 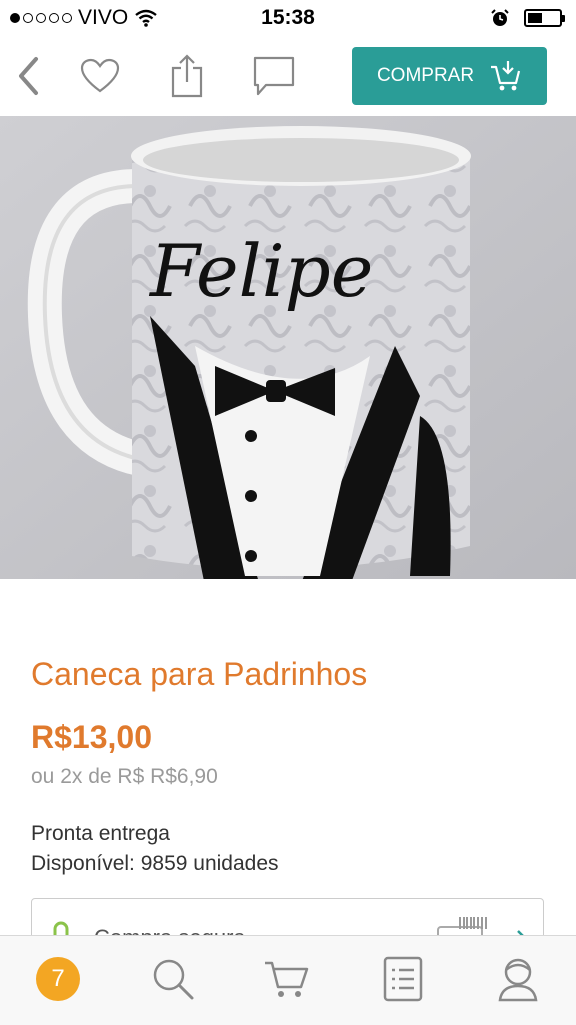 I want to click on tab-bar: 7, so click(x=288, y=980).